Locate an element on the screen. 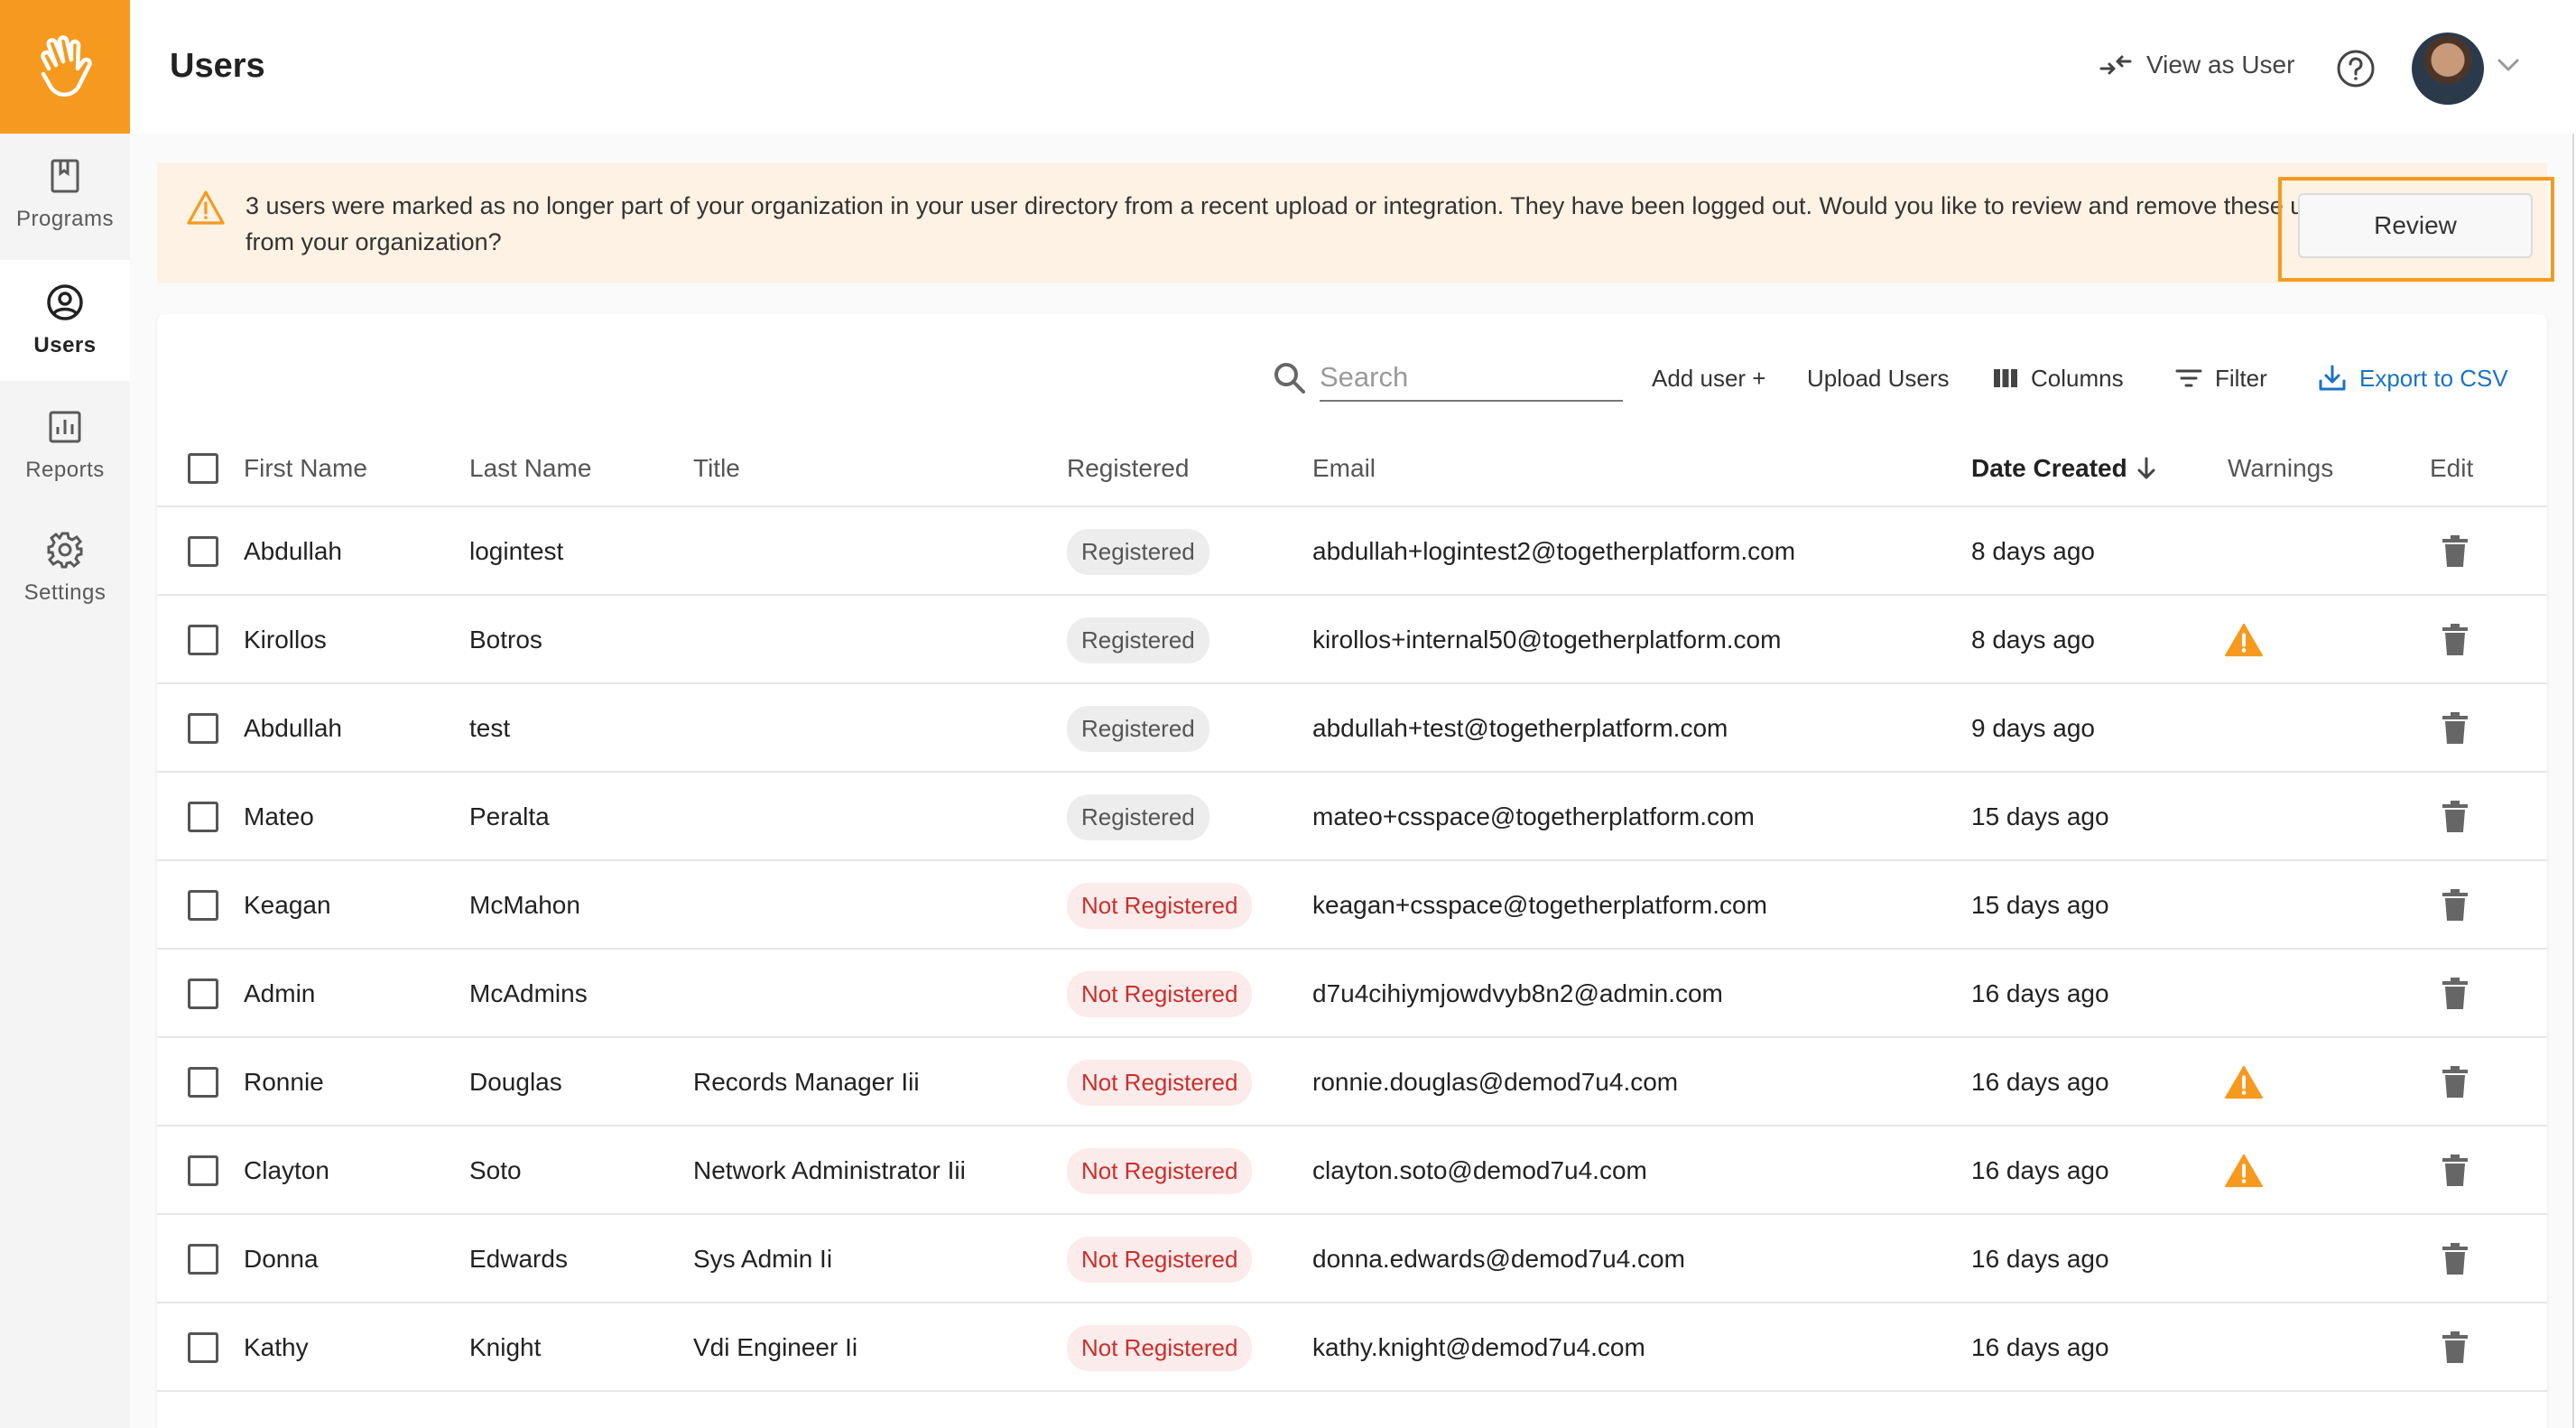 This screenshot has height=1428, width=2576. column-date-created-label: Date Created is located at coordinates (2049, 468).